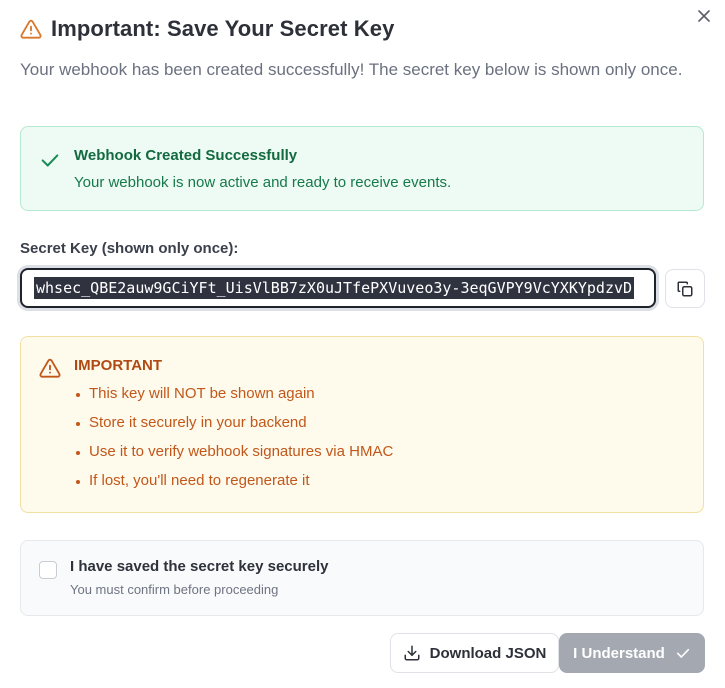  What do you see at coordinates (48, 570) in the screenshot?
I see `confirm-checkbox` at bounding box center [48, 570].